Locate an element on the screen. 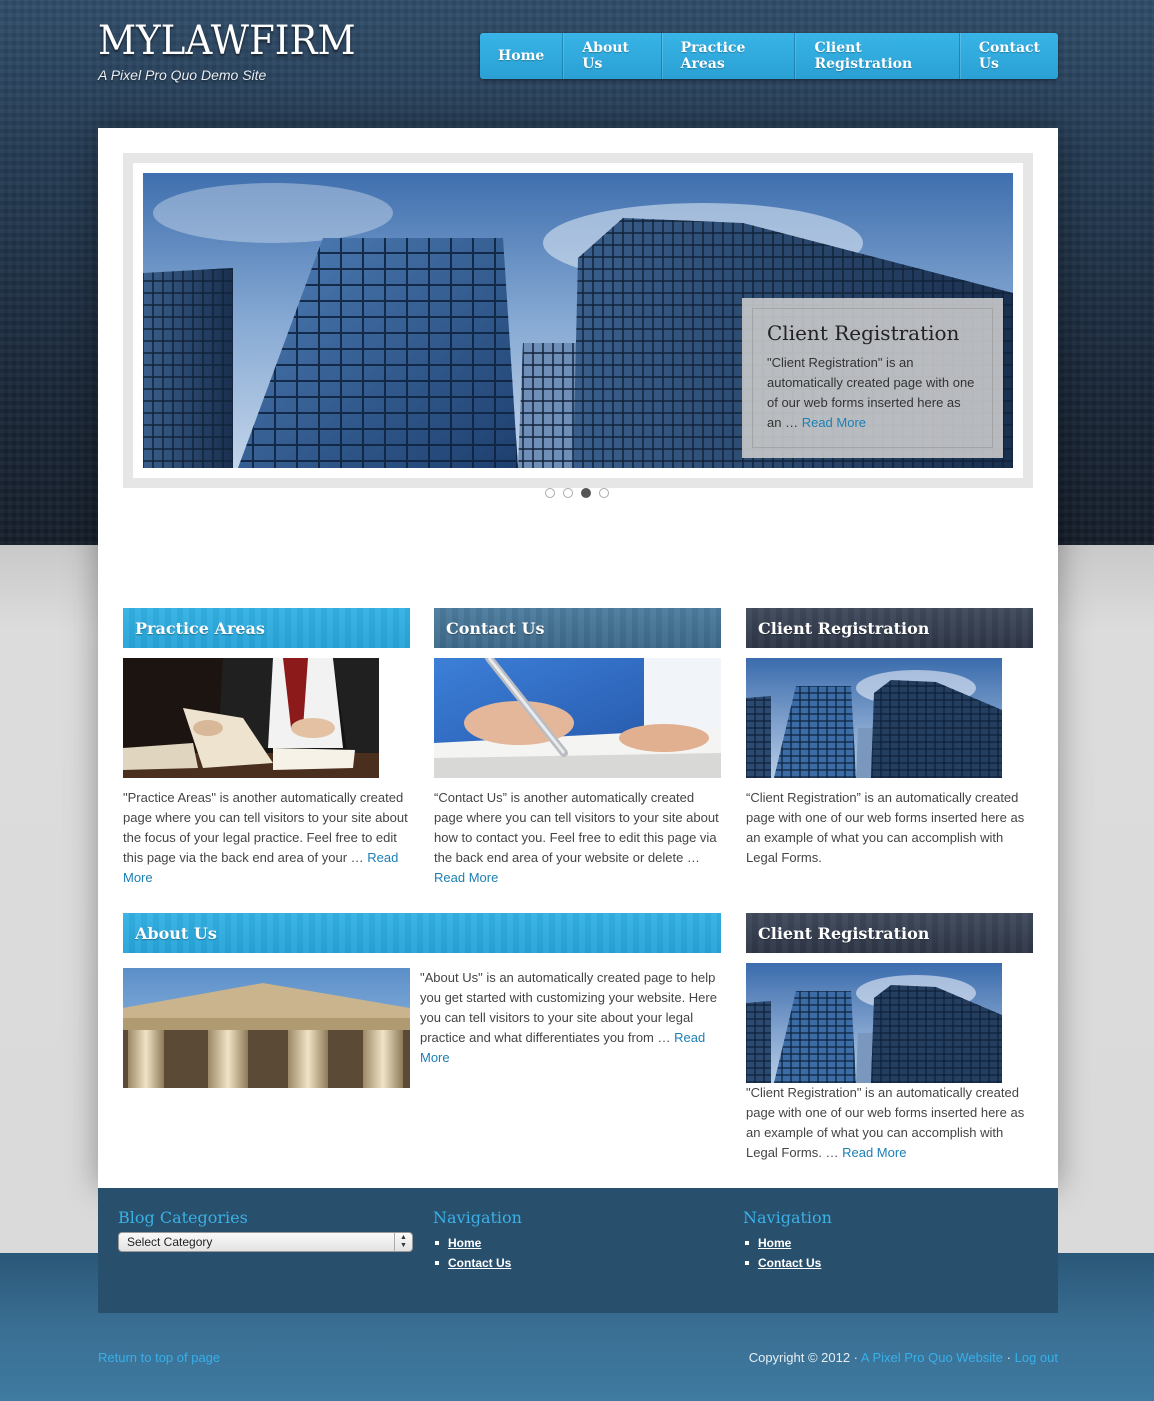 This screenshot has height=1401, width=1154. nav-practice-areas: Practice Areas is located at coordinates (728, 56).